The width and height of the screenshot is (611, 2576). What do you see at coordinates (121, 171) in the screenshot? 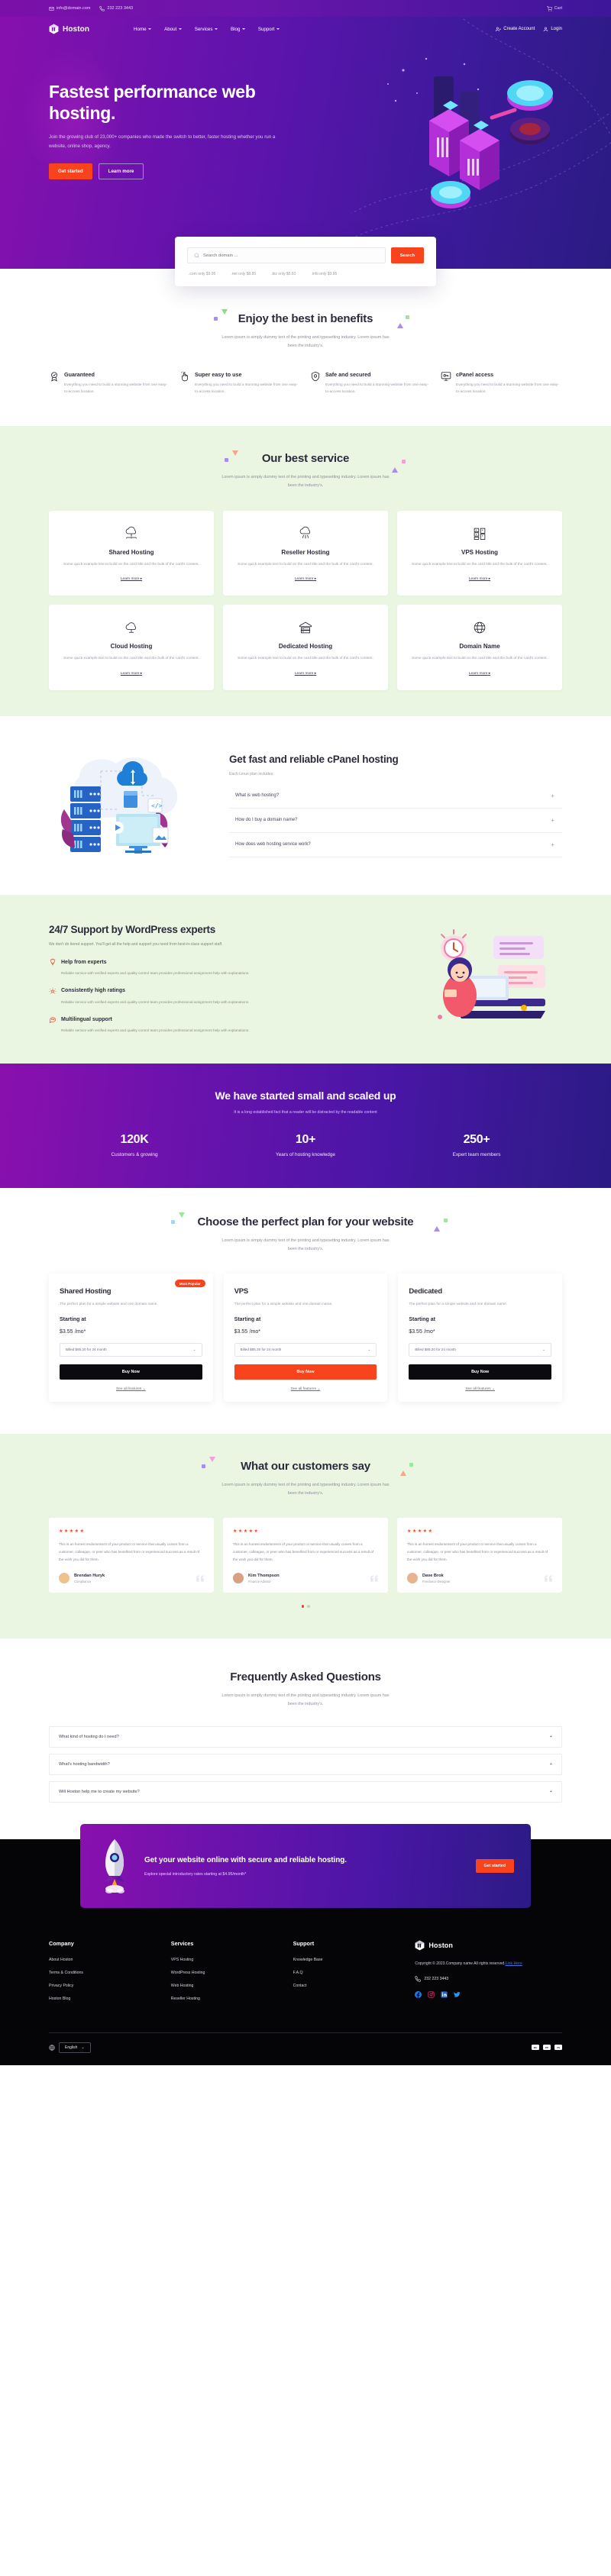
I see `learn-more-button: Learn more` at bounding box center [121, 171].